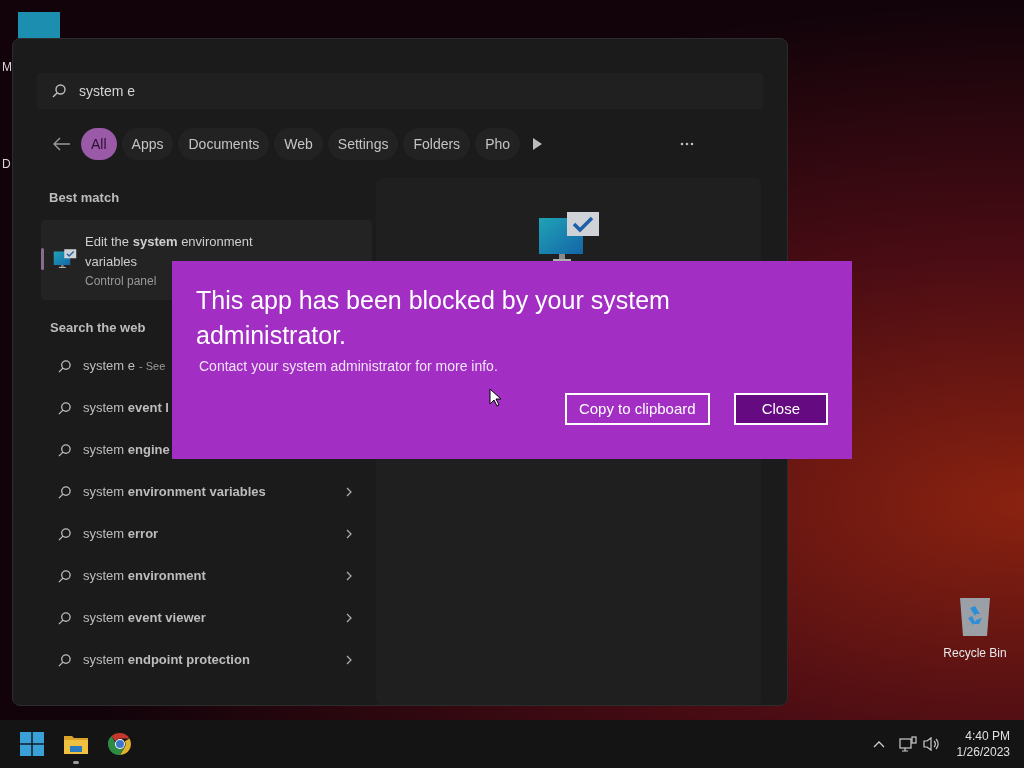 The height and width of the screenshot is (768, 1024). Describe the element at coordinates (174, 492) in the screenshot. I see `suggestion-text: system environment variables` at that location.